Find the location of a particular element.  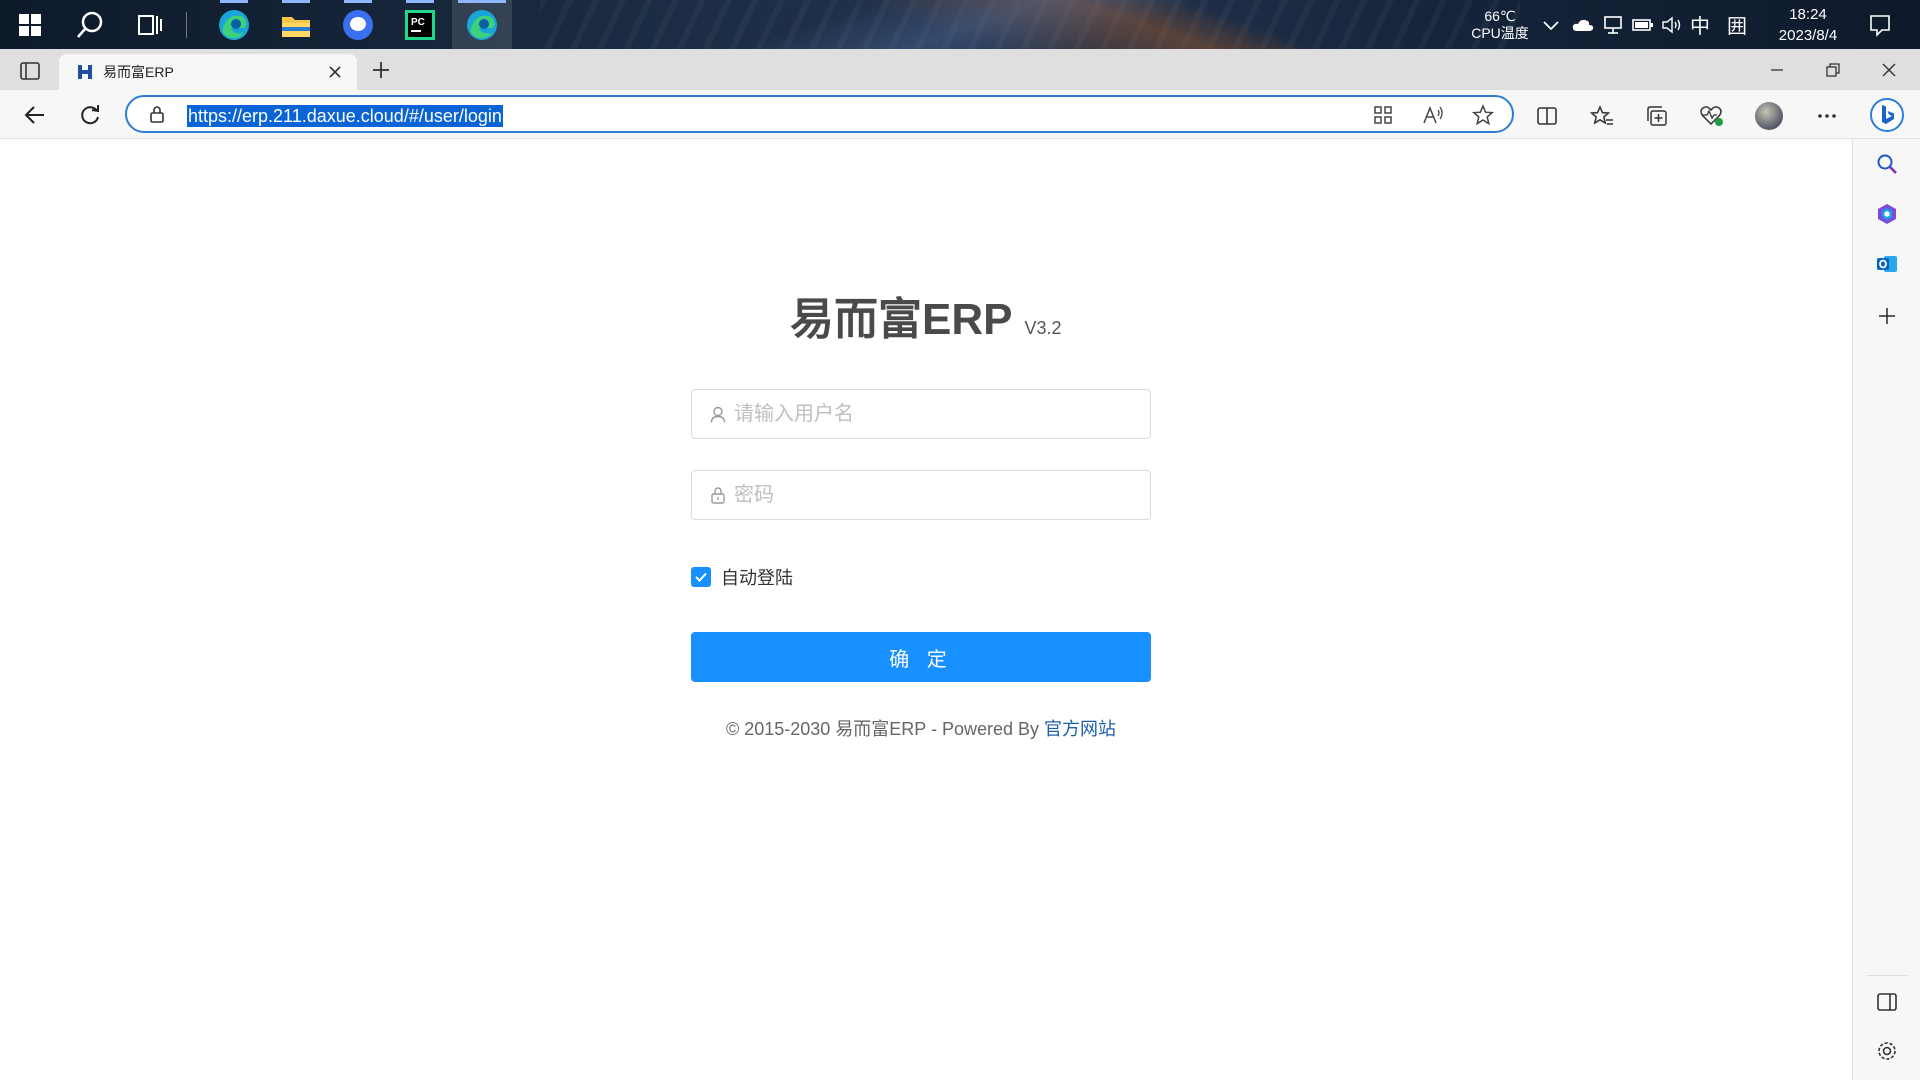

clock-date: 2023/8/4 is located at coordinates (1808, 35).